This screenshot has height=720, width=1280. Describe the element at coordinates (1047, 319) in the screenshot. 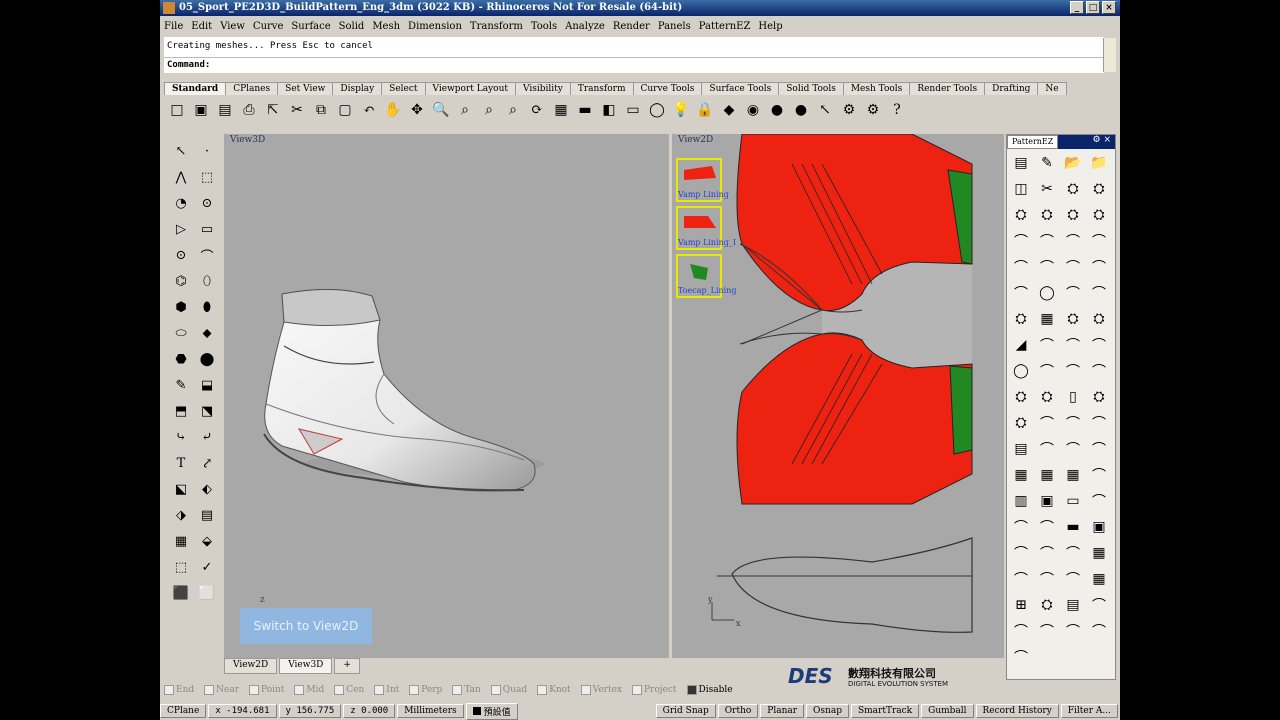

I see `patternez-tool-icon: ▦` at that location.